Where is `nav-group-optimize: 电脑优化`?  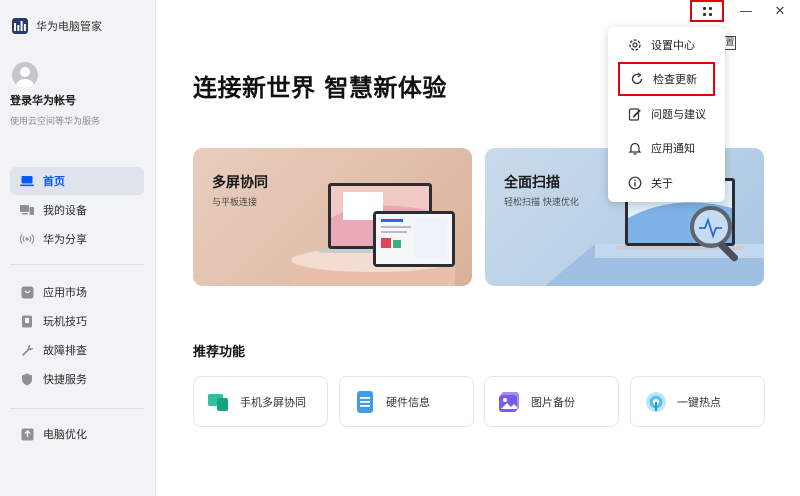
nav-group-optimize: 电脑优化 is located at coordinates (77, 434).